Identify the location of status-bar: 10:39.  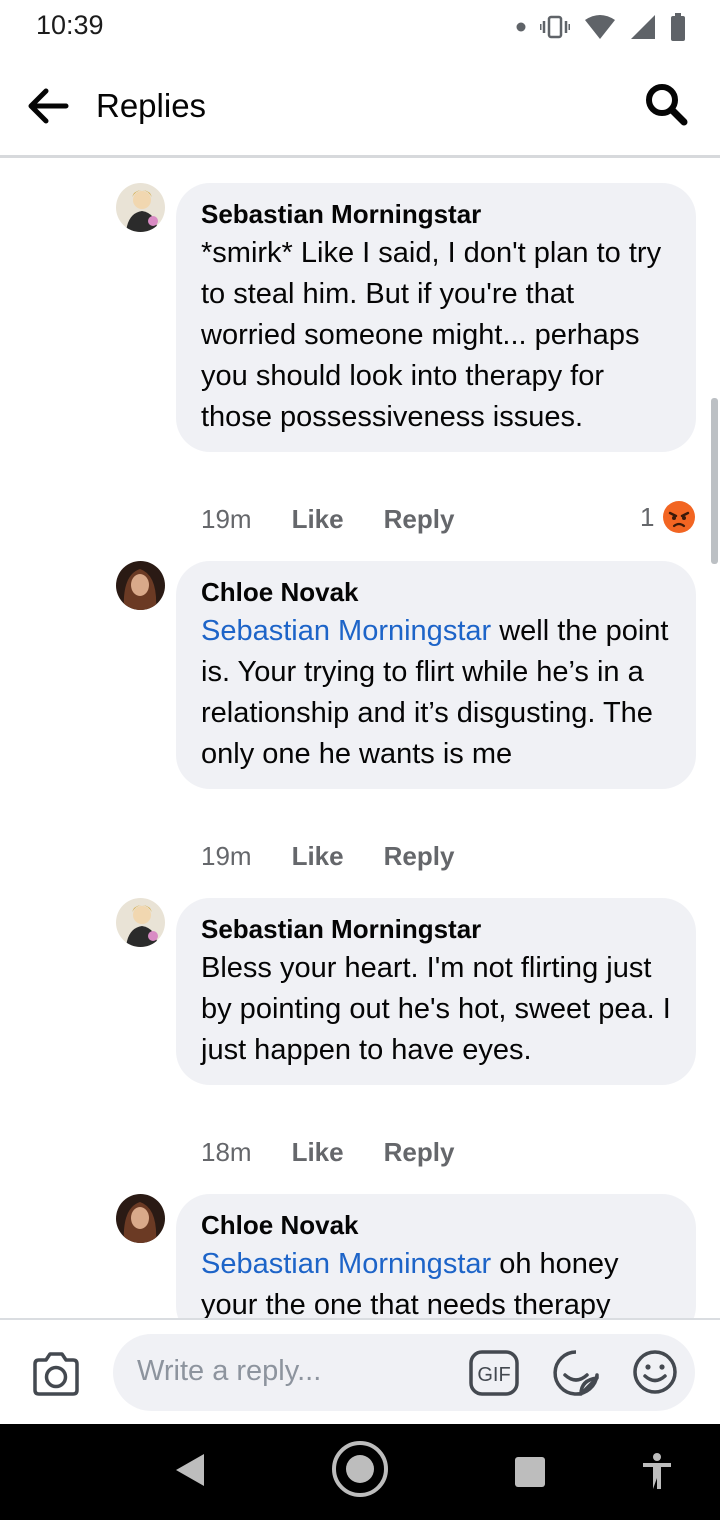
(360, 26).